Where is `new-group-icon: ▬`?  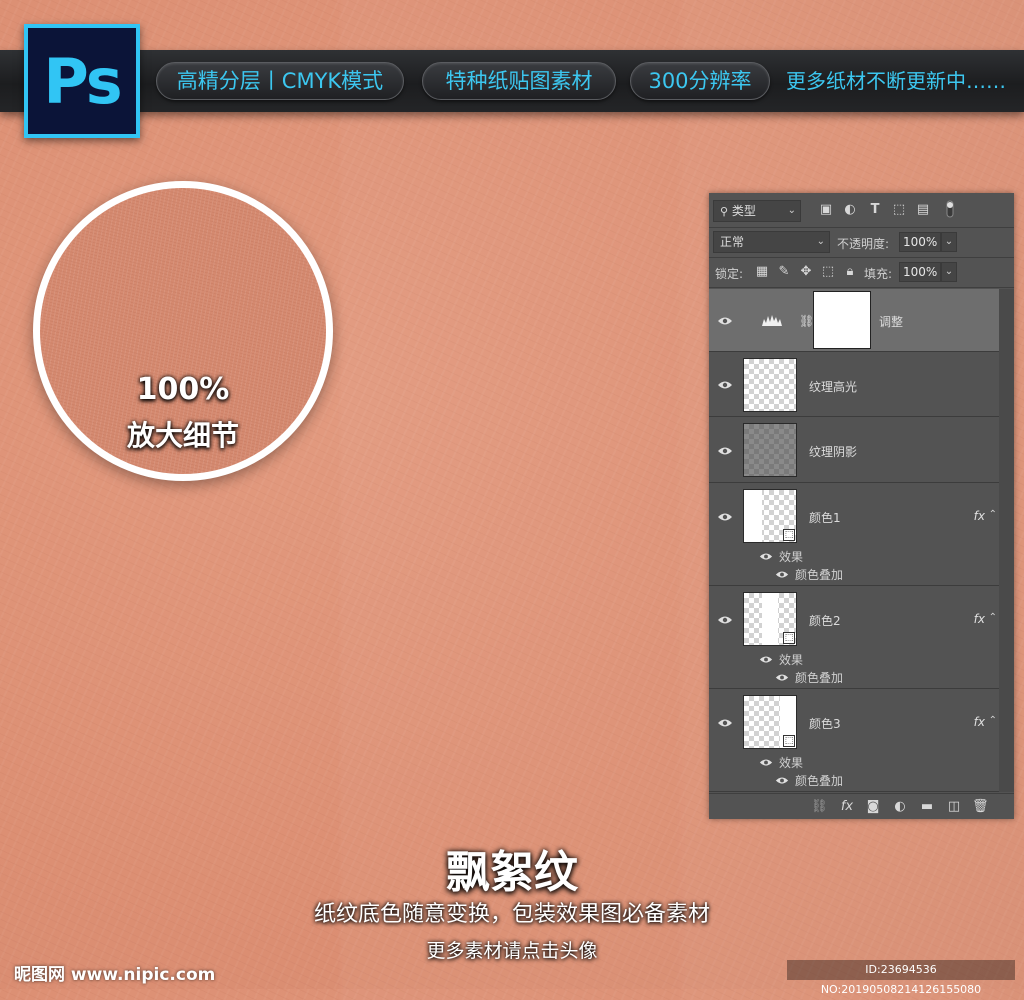 new-group-icon: ▬ is located at coordinates (927, 807).